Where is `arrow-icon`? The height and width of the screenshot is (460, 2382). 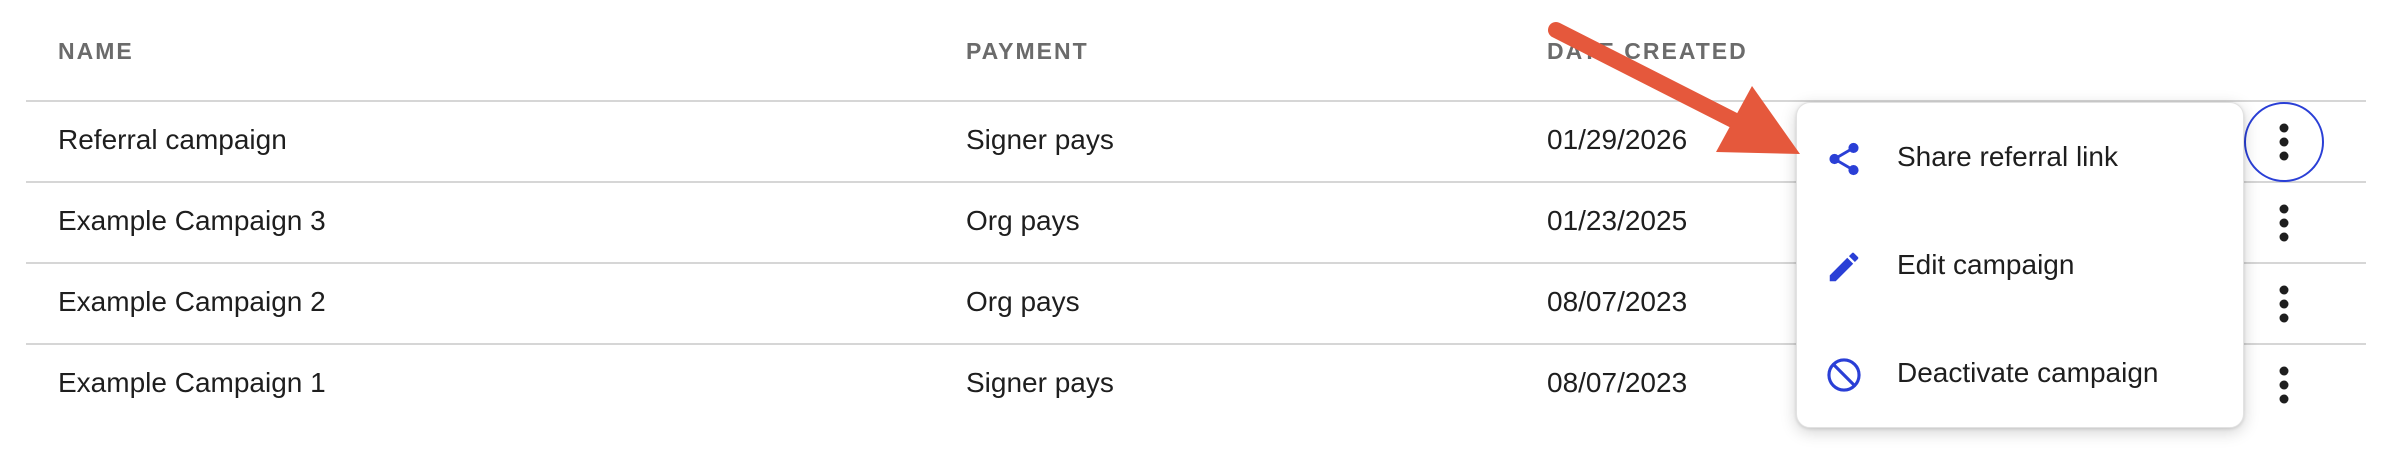
arrow-icon is located at coordinates (1674, 88).